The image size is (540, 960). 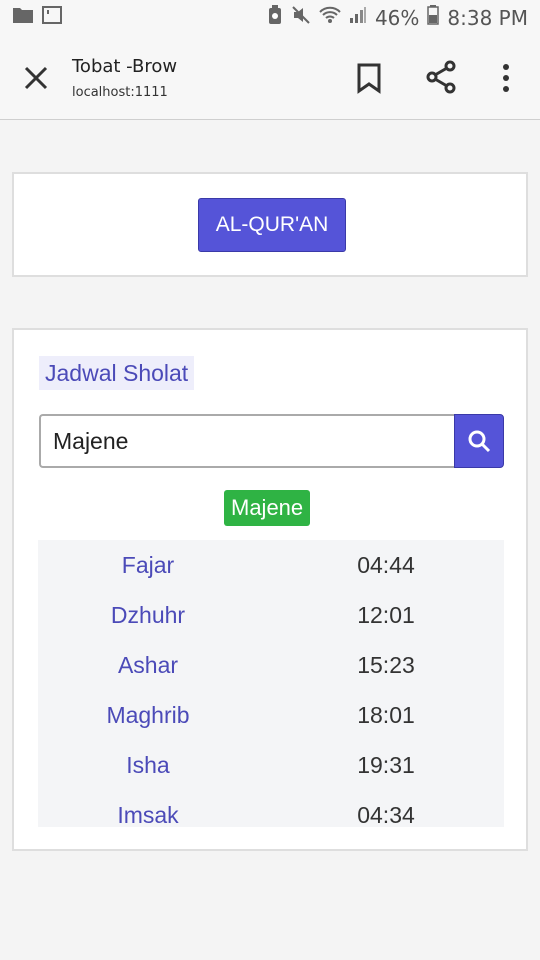 I want to click on city-search, so click(x=271, y=441).